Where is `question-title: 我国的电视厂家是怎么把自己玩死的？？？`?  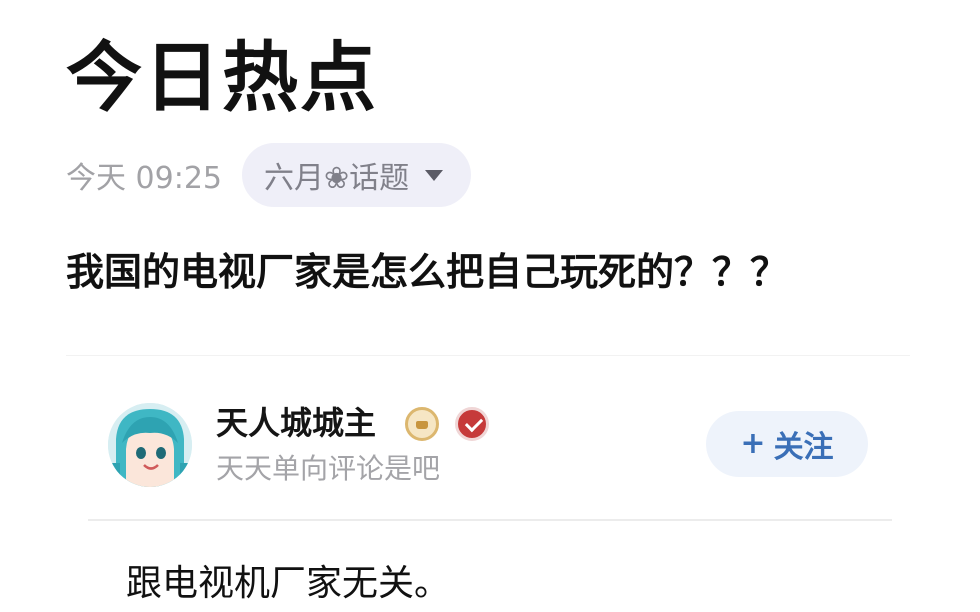
question-title: 我国的电视厂家是怎么把自己玩死的？？？ is located at coordinates (427, 272).